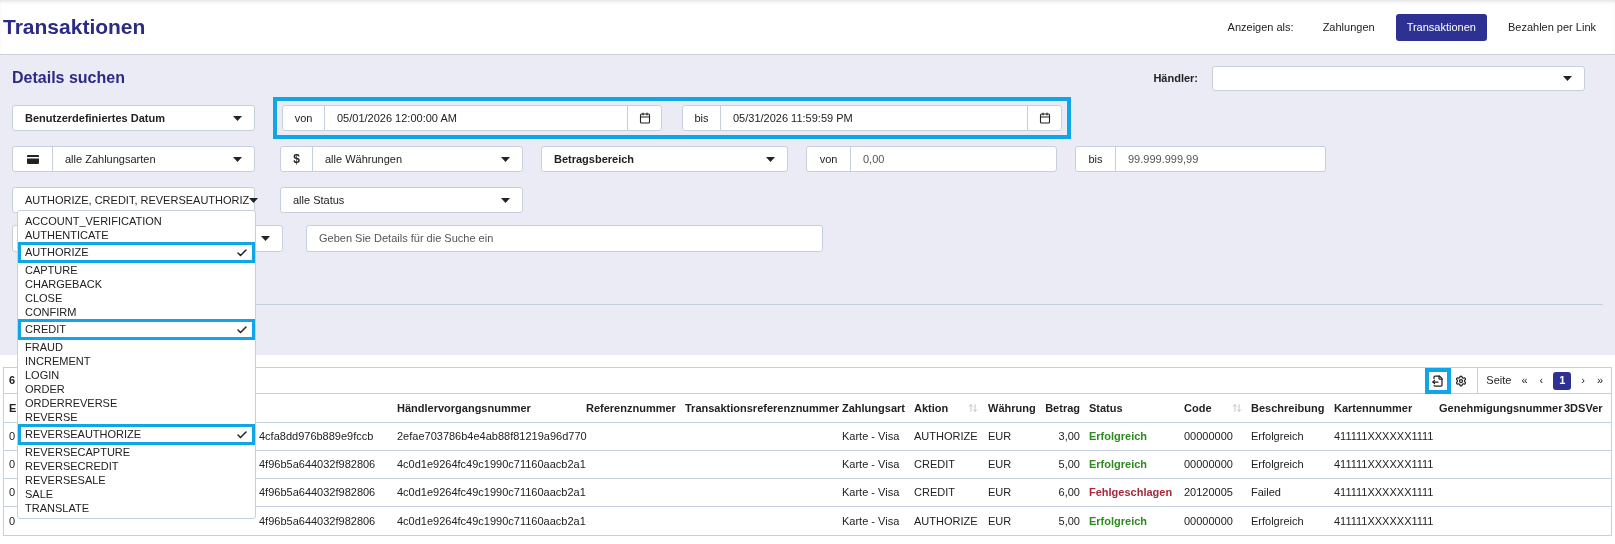  I want to click on menu-item: CHARGEBACK, so click(136, 284).